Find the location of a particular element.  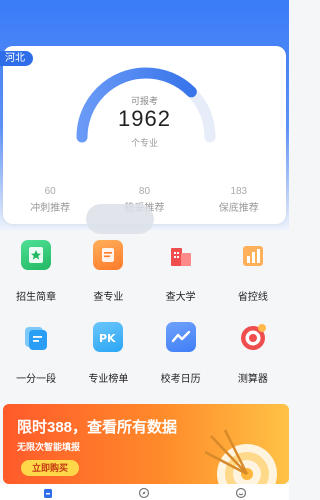

tab-mine is located at coordinates (241, 492).